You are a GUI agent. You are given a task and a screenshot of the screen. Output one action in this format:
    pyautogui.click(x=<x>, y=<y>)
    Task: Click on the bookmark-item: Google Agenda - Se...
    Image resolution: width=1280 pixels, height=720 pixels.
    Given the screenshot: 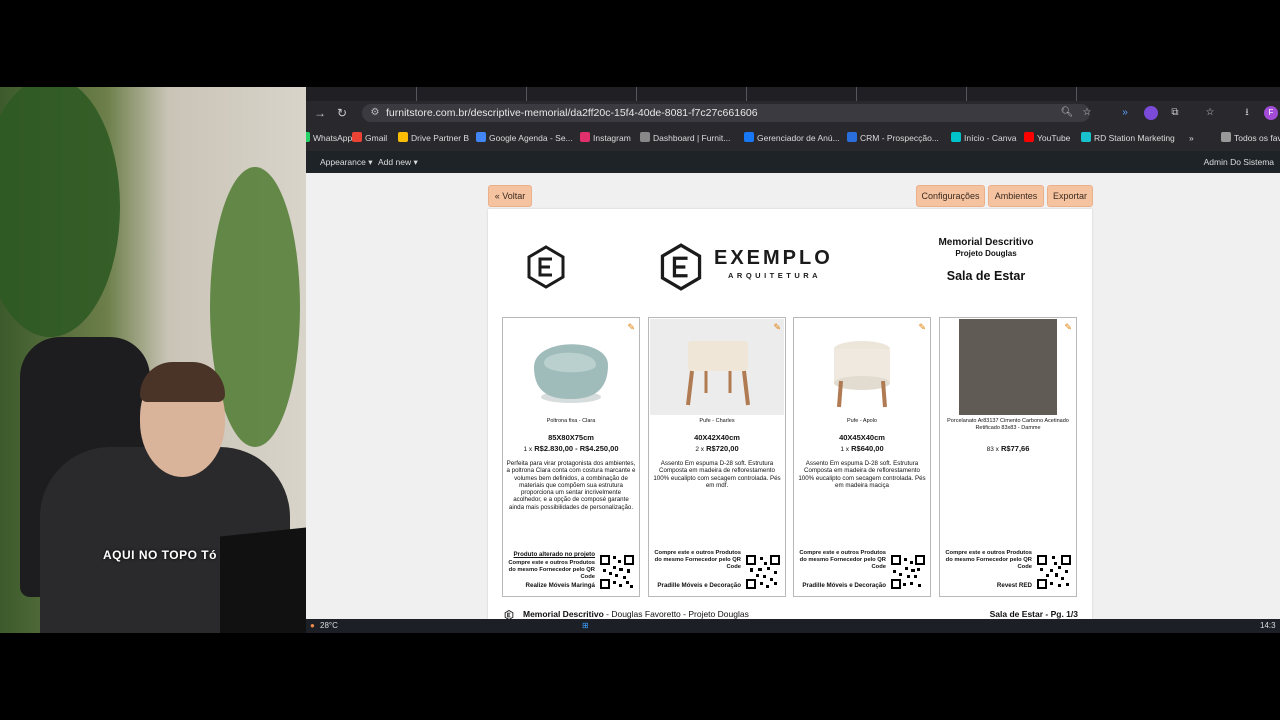 What is the action you would take?
    pyautogui.click(x=524, y=138)
    